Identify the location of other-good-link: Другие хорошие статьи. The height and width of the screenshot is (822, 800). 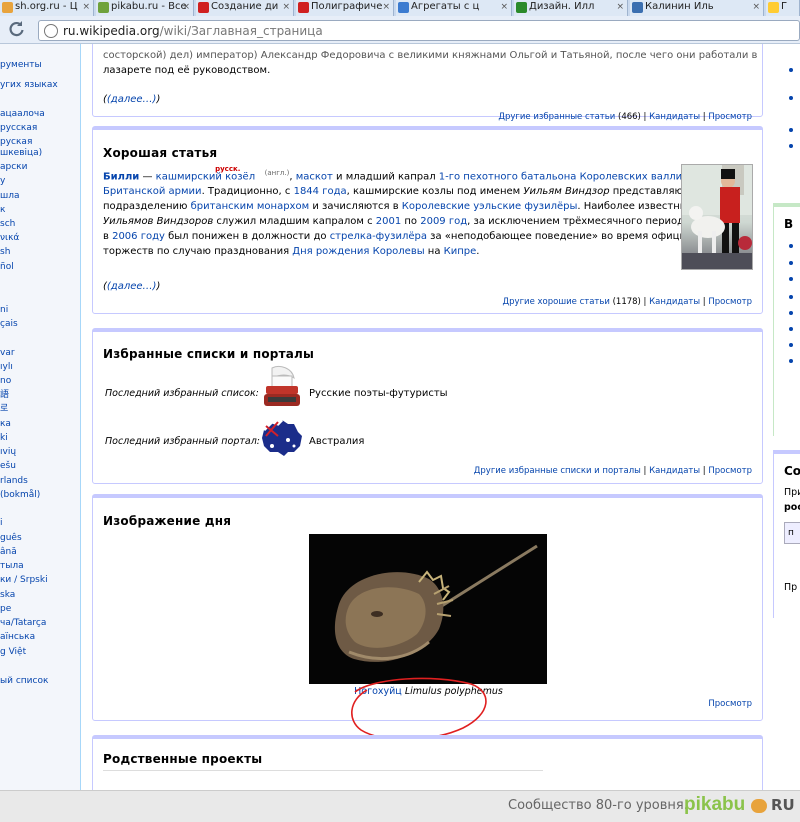
(556, 302).